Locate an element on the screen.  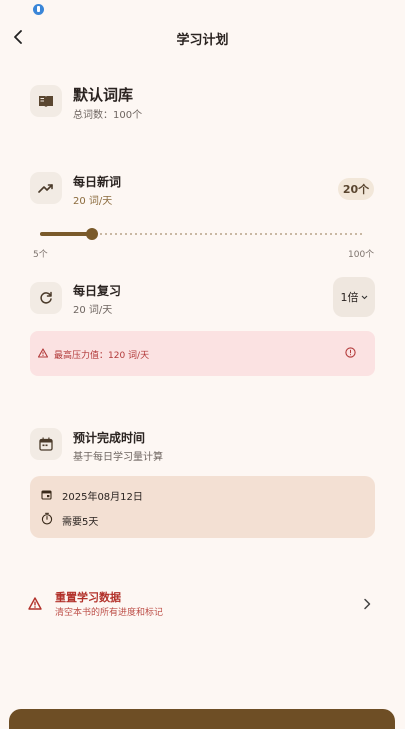
trend-icon-box is located at coordinates (46, 188).